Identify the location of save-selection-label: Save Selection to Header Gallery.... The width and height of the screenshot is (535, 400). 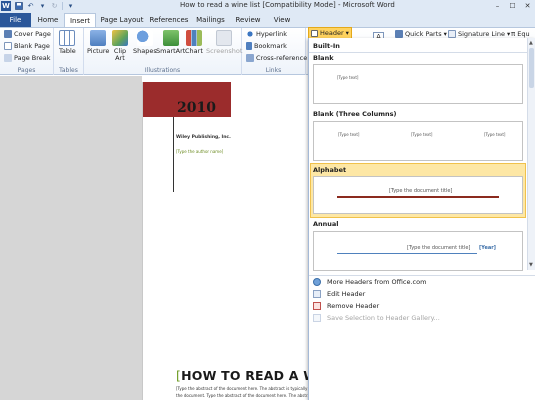
(383, 318).